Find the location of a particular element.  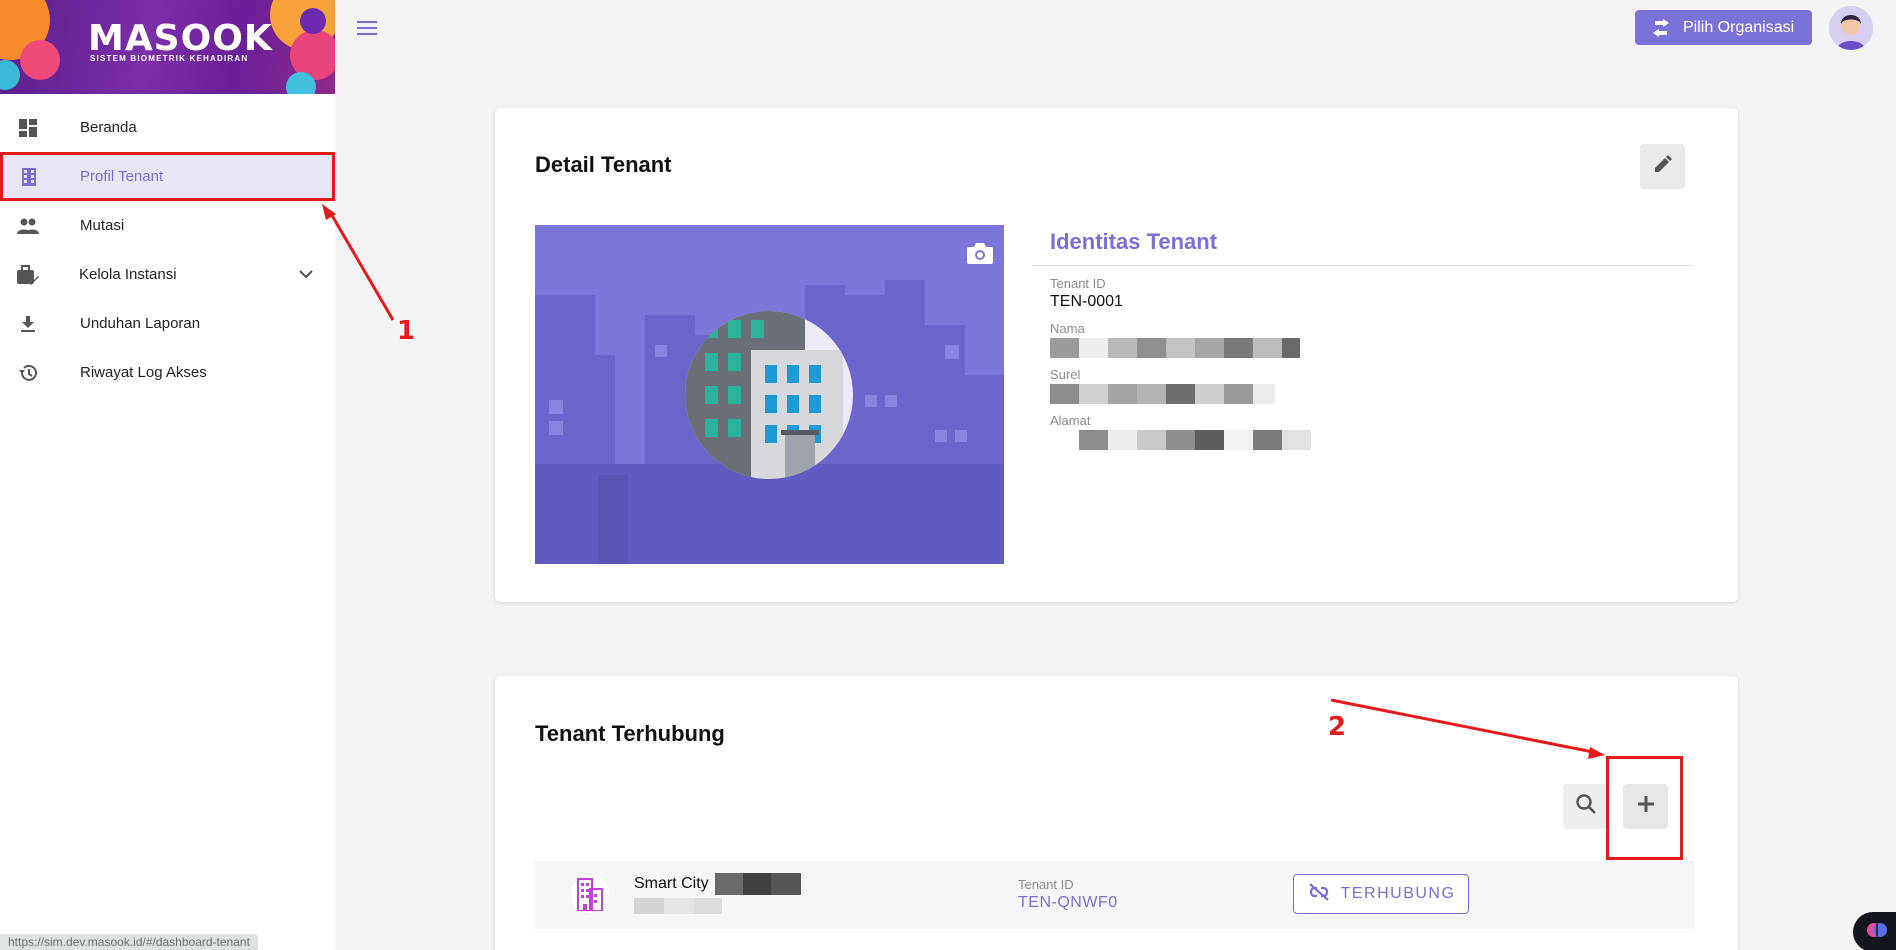

city-illustration is located at coordinates (769, 394).